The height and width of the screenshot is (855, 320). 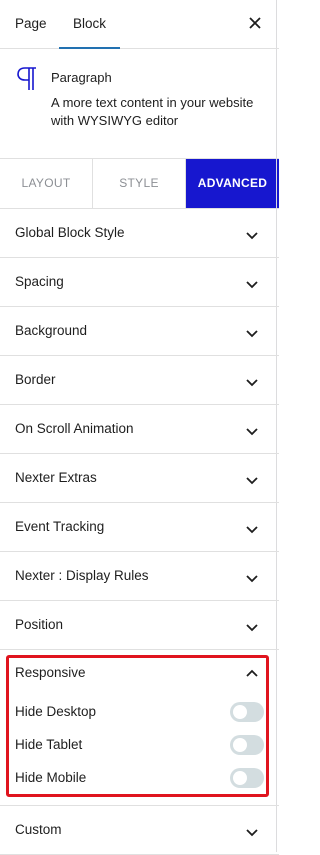 What do you see at coordinates (81, 77) in the screenshot?
I see `block-title: Paragraph` at bounding box center [81, 77].